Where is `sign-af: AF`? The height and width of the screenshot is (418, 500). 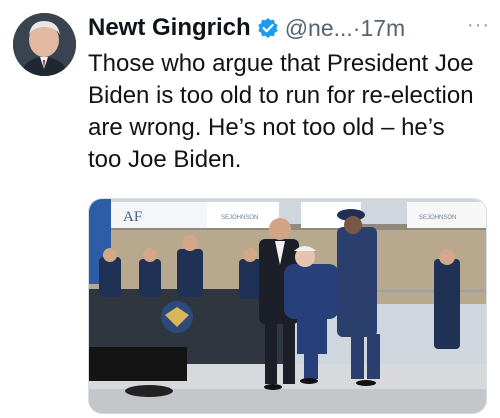
sign-af: AF is located at coordinates (132, 217).